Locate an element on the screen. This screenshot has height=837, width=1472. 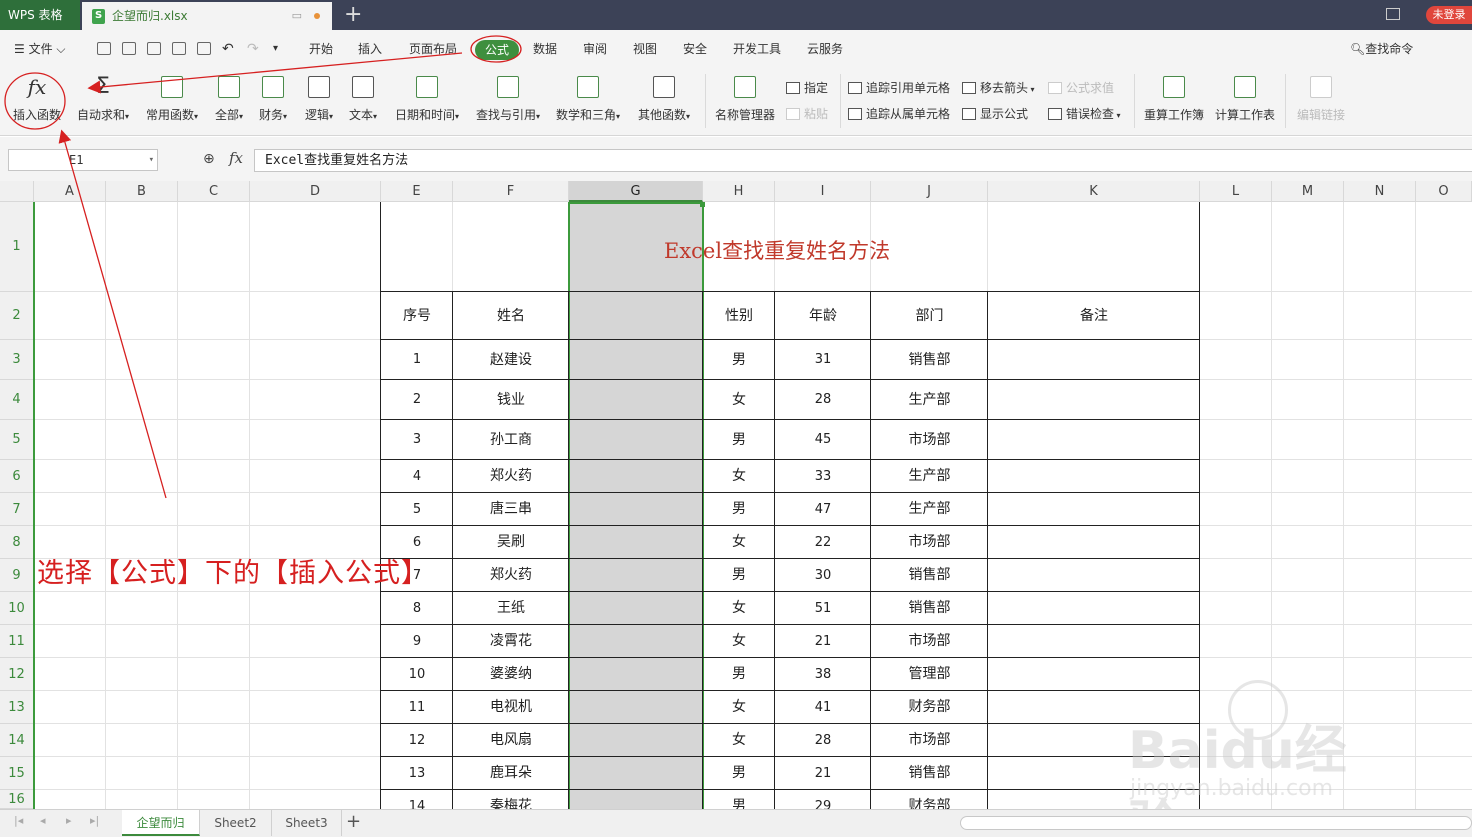
row-header-5: 5 is located at coordinates (17, 440).